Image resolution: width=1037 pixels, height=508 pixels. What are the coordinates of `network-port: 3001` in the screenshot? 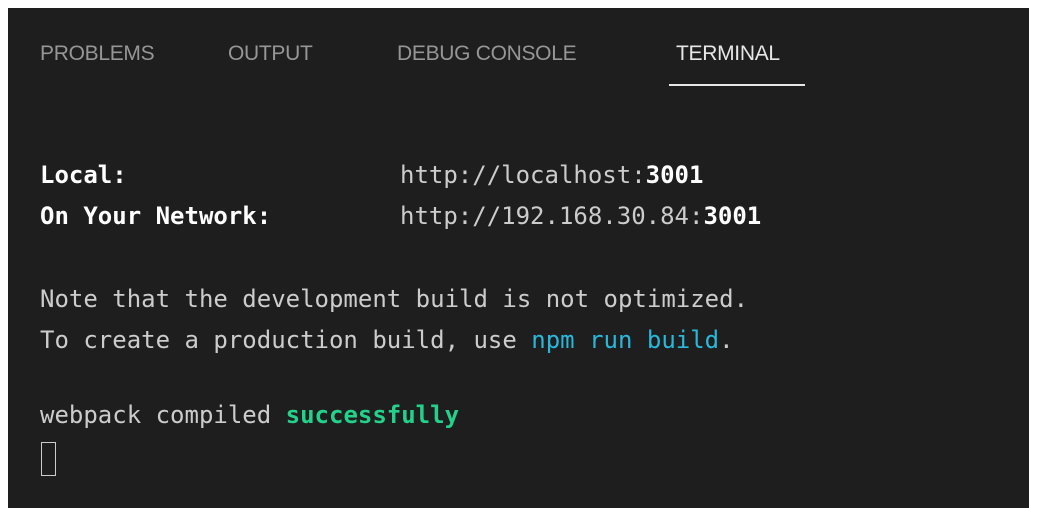 It's located at (732, 216).